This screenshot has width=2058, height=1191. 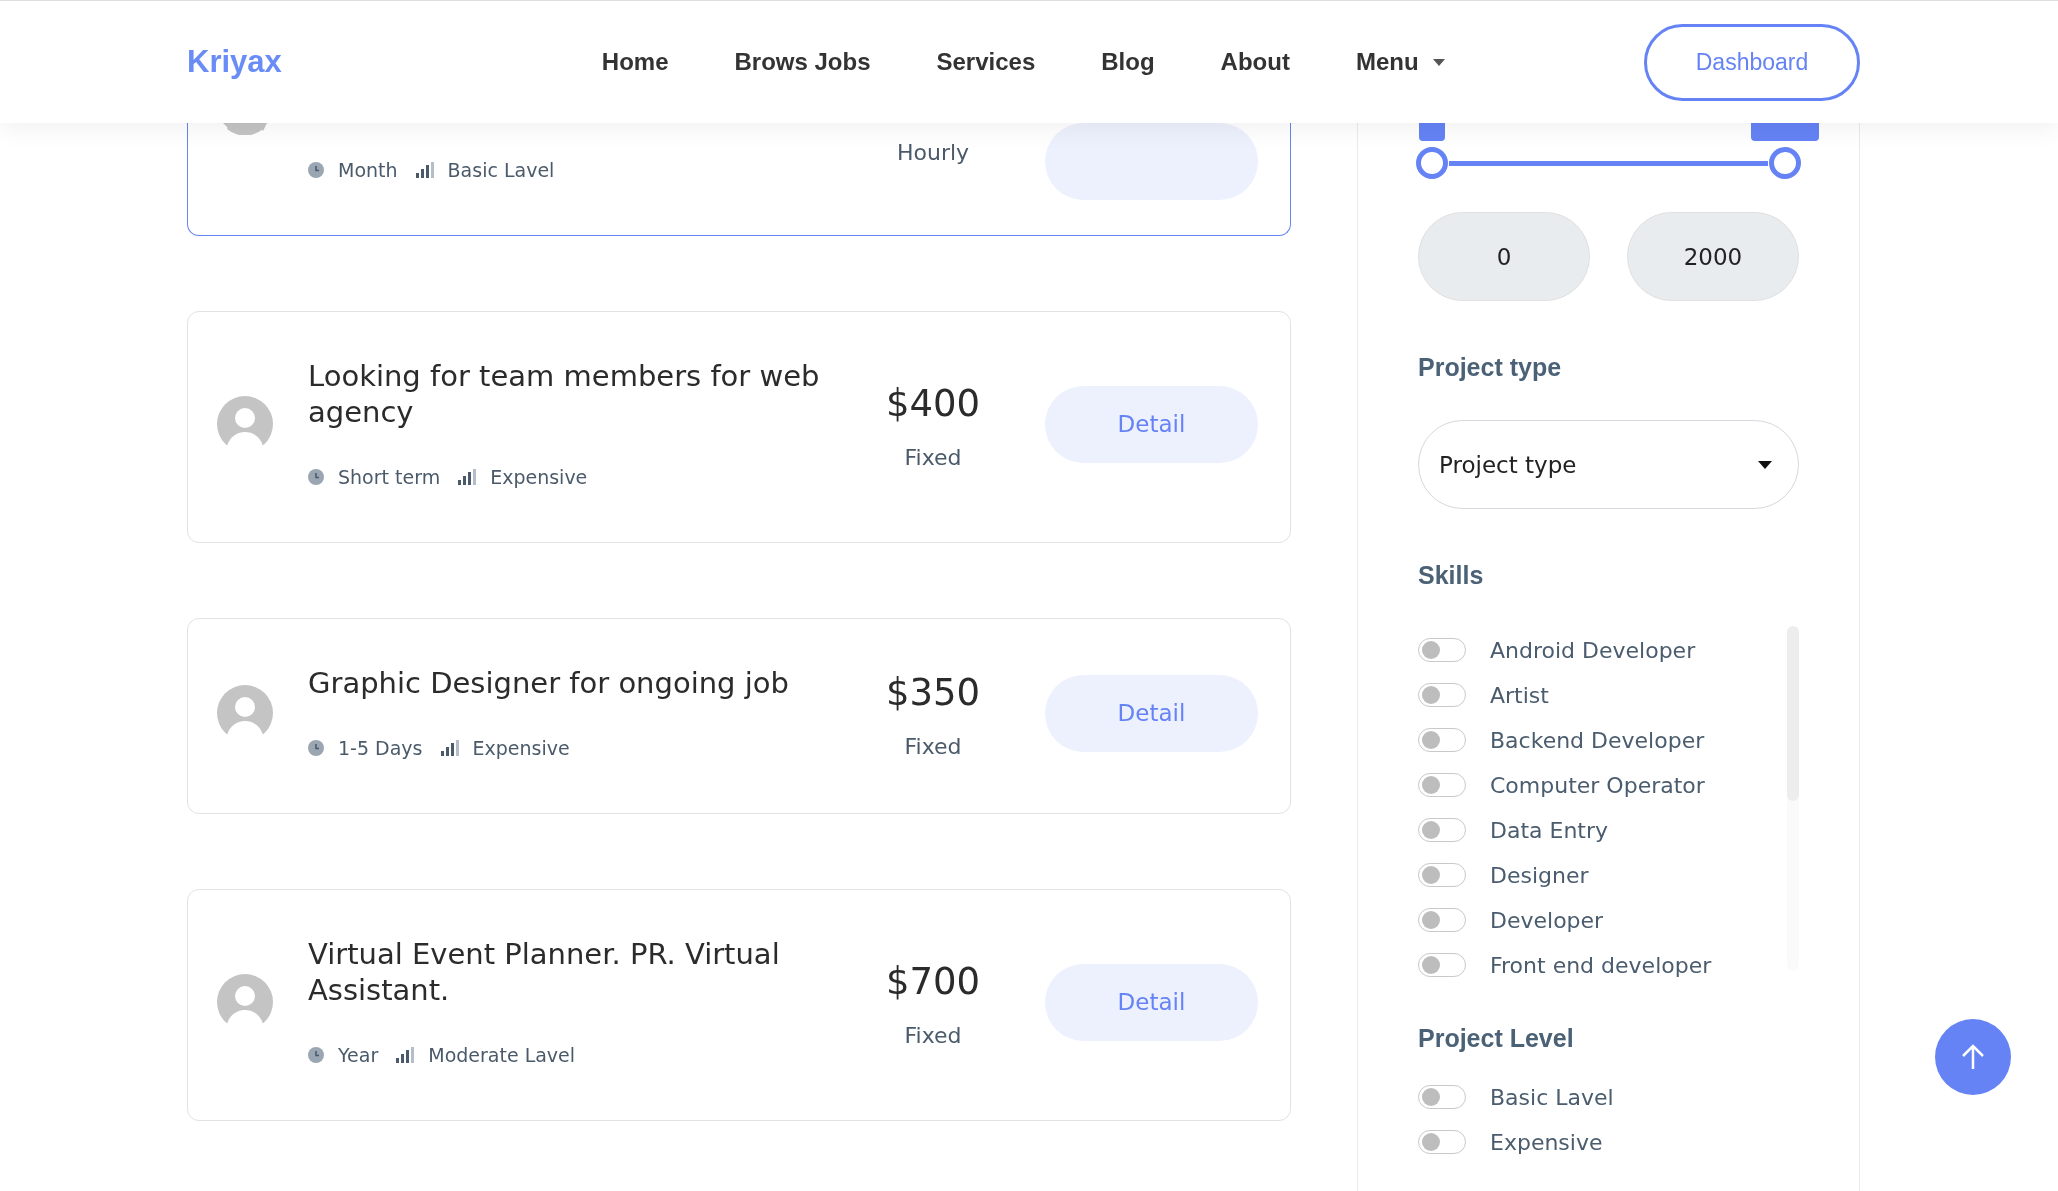 What do you see at coordinates (1547, 920) in the screenshot?
I see `skill-label: Developer` at bounding box center [1547, 920].